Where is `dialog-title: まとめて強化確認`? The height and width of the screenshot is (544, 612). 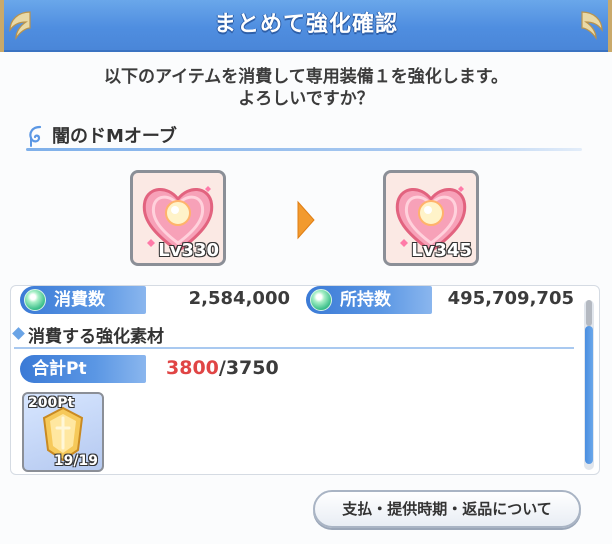 dialog-title: まとめて強化確認 is located at coordinates (305, 24).